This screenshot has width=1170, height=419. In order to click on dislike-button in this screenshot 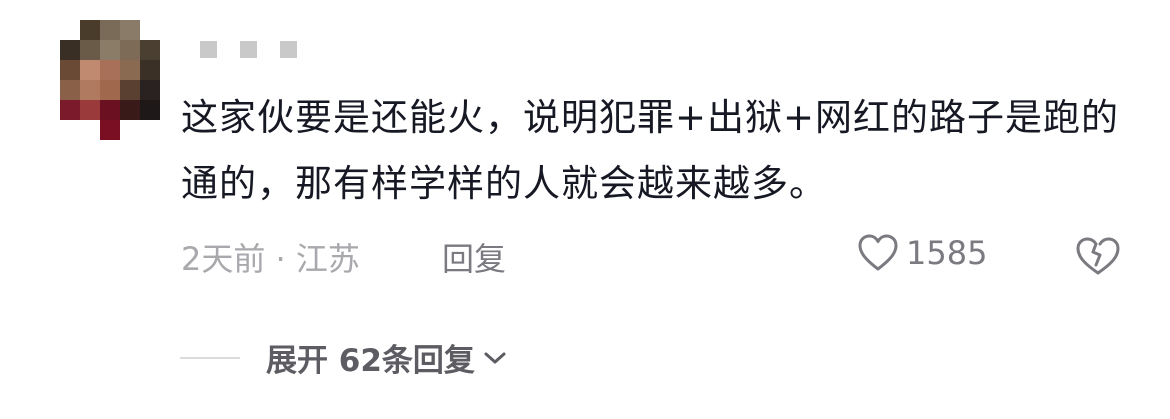, I will do `click(1098, 258)`.